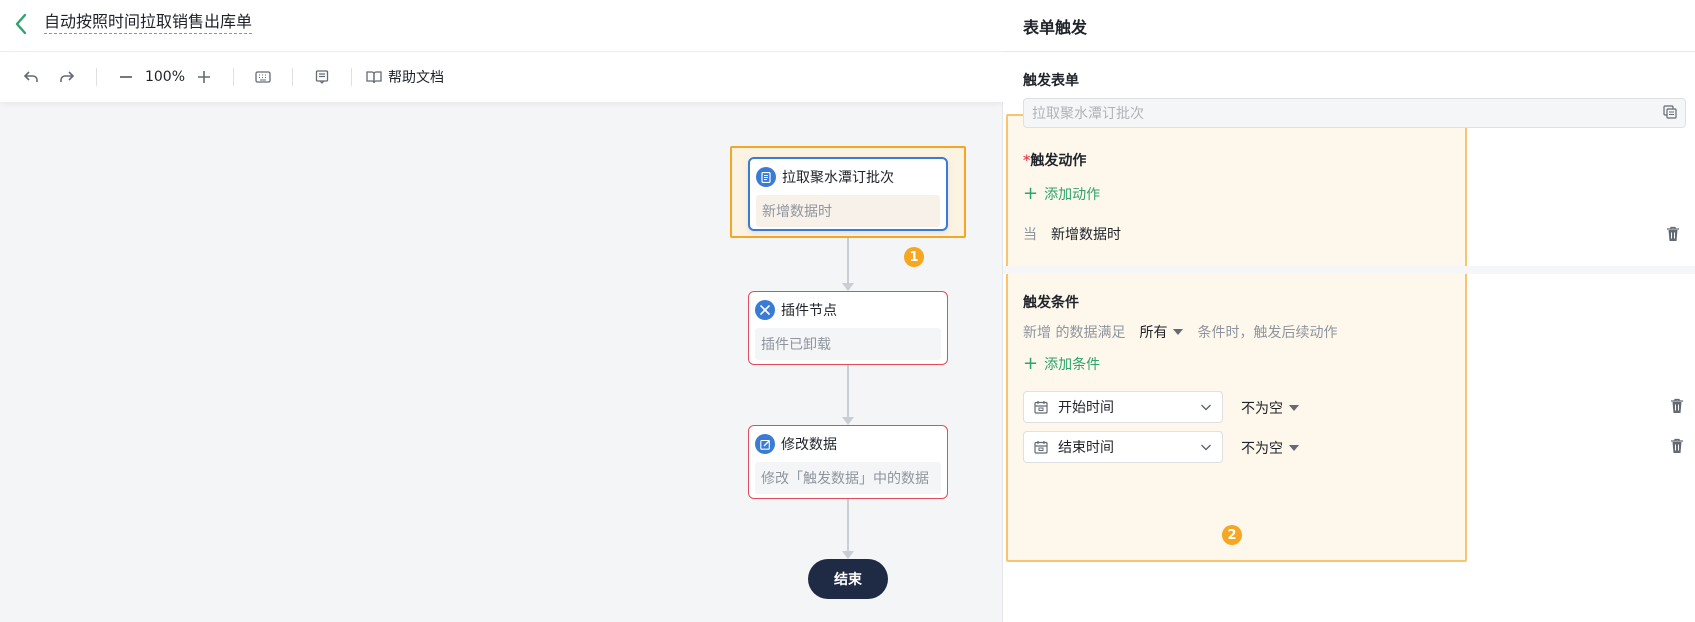  I want to click on minus-icon, so click(126, 77).